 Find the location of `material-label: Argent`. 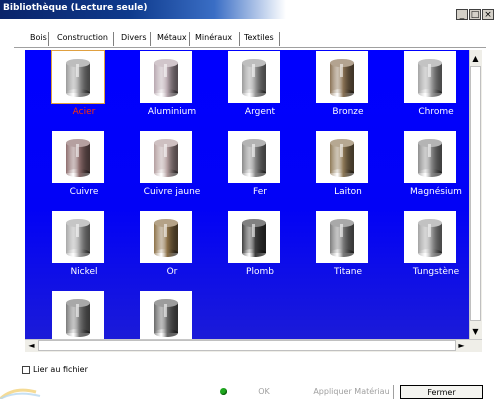

material-label: Argent is located at coordinates (260, 112).